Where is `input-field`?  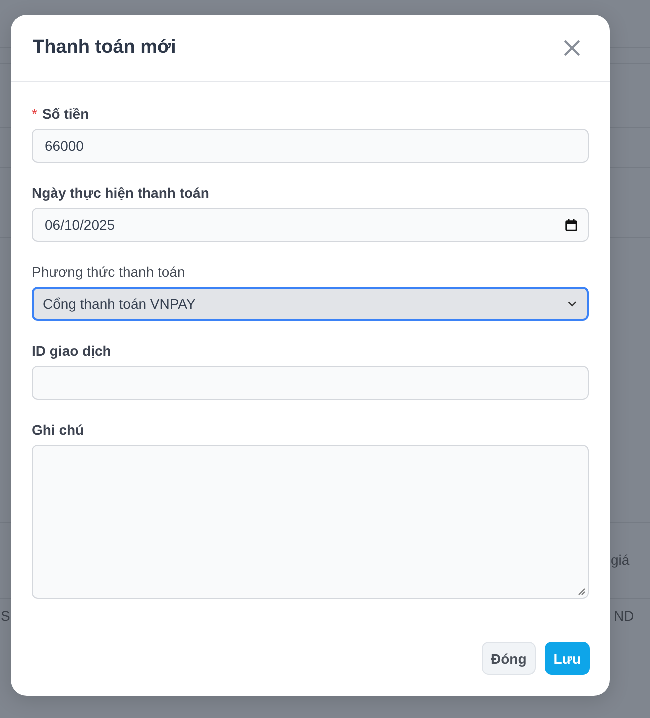
input-field is located at coordinates (310, 383).